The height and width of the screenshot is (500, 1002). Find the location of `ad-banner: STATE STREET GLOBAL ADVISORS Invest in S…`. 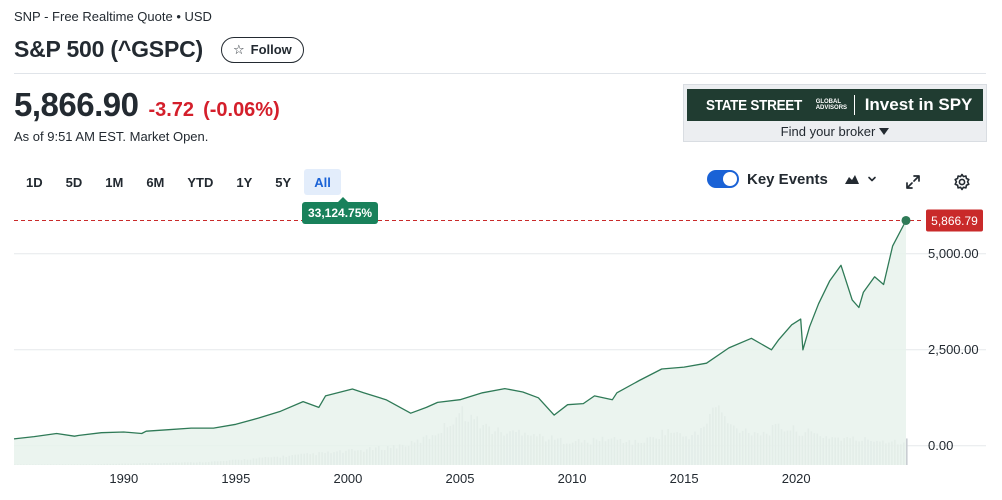

ad-banner: STATE STREET GLOBAL ADVISORS Invest in S… is located at coordinates (835, 105).